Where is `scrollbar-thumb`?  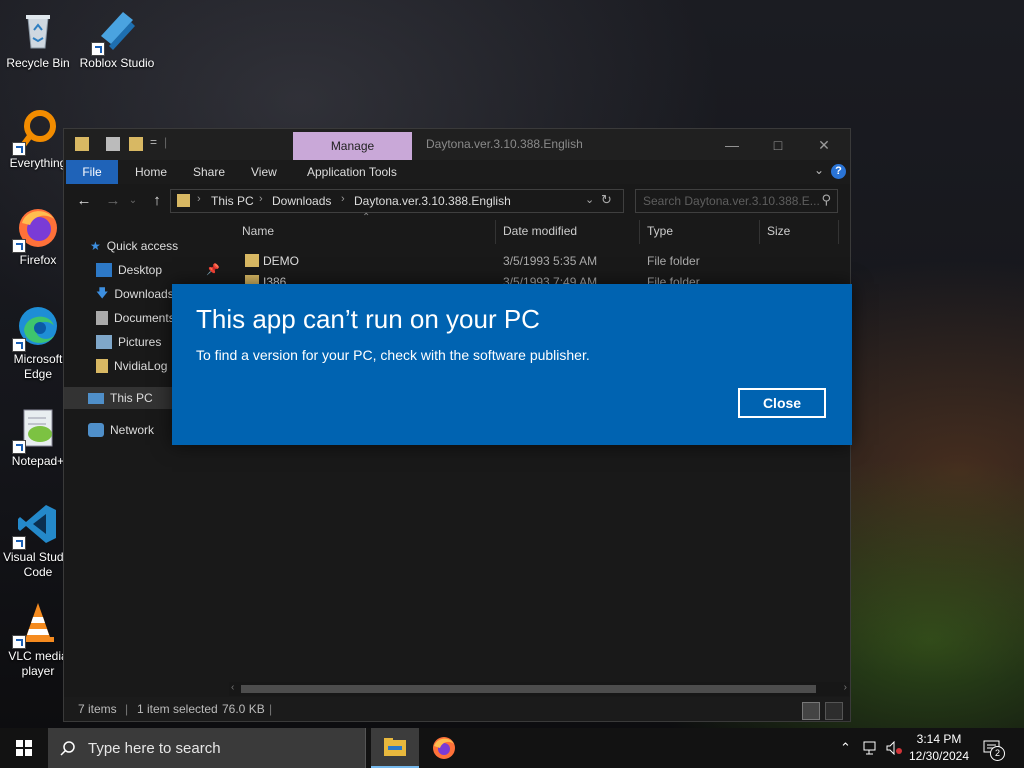
scrollbar-thumb is located at coordinates (528, 689).